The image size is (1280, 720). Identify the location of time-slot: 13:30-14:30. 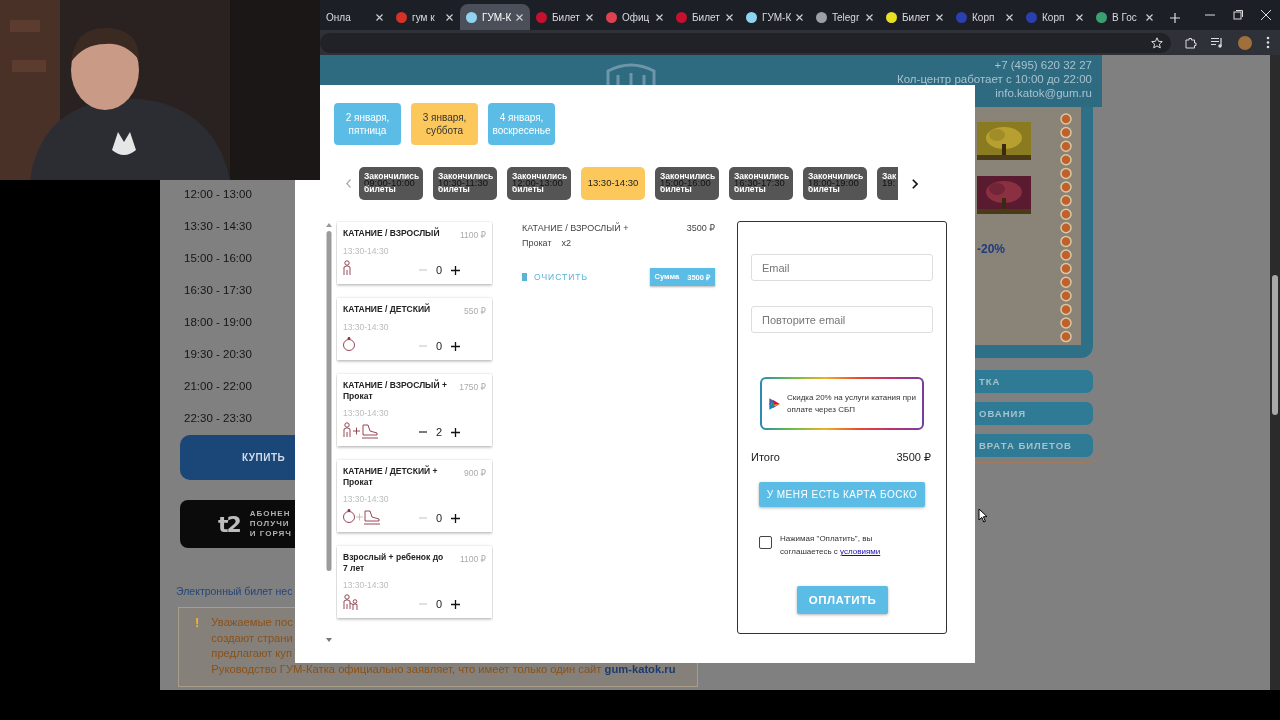
(613, 183).